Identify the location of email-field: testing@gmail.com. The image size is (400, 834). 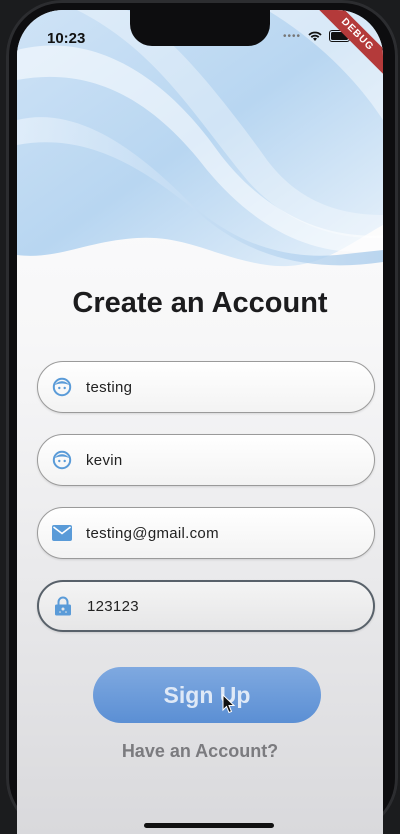
(206, 533).